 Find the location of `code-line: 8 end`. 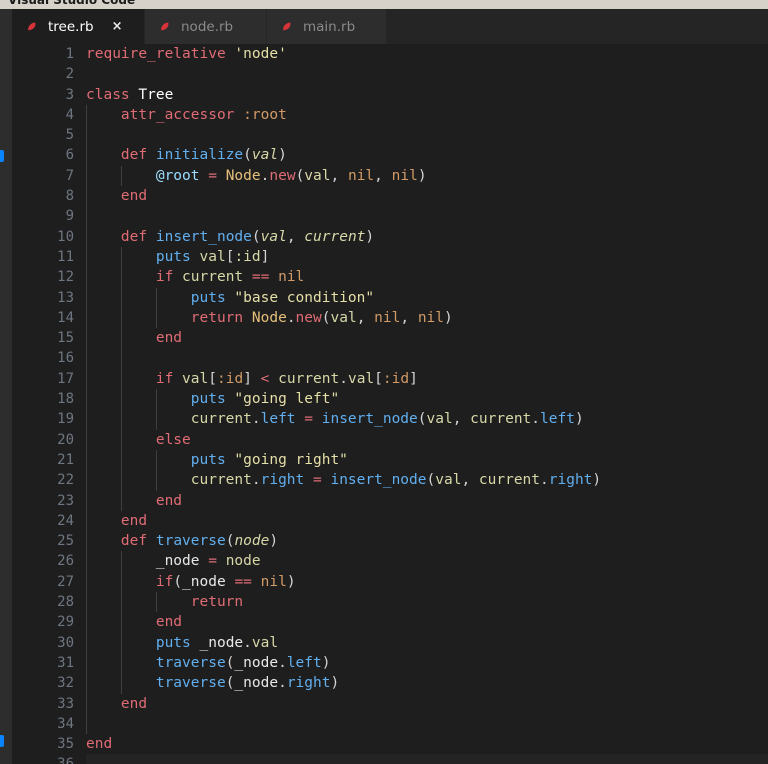

code-line: 8 end is located at coordinates (390, 196).